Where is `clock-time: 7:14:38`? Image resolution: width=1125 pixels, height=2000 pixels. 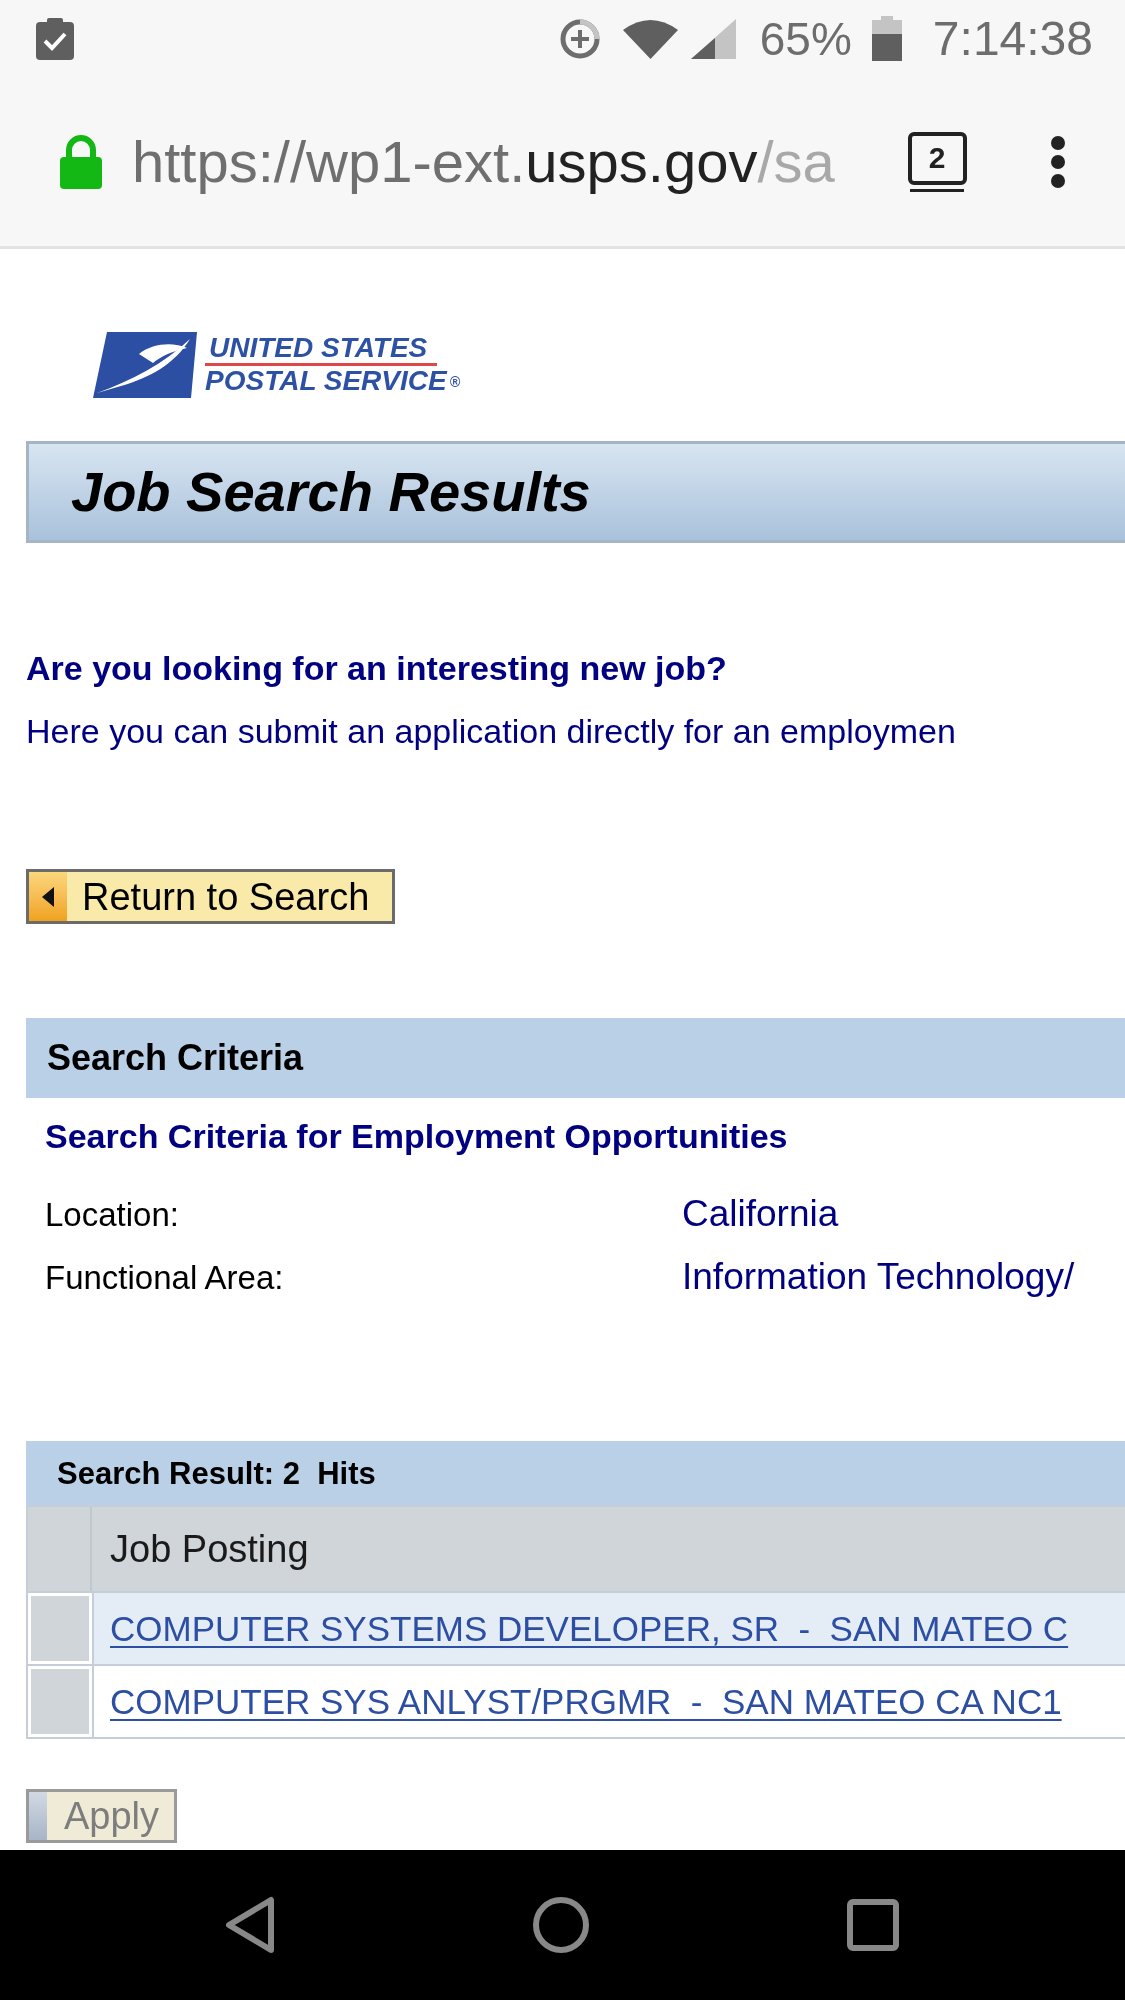 clock-time: 7:14:38 is located at coordinates (1012, 38).